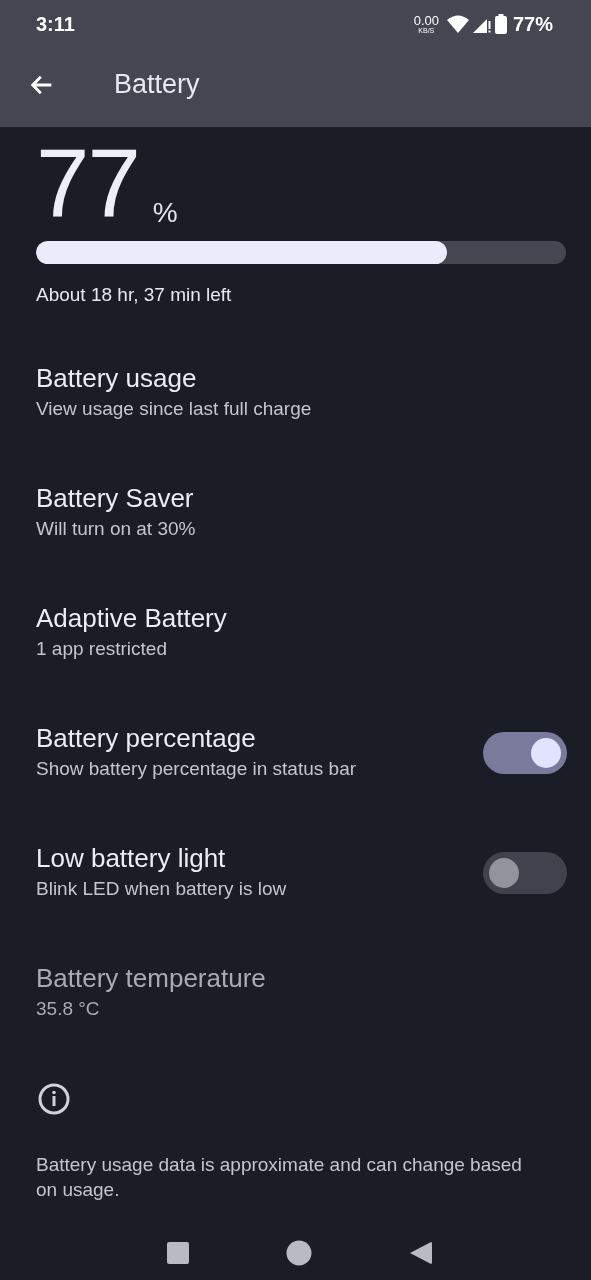 Image resolution: width=591 pixels, height=1280 pixels. What do you see at coordinates (54, 1099) in the screenshot?
I see `info-icon` at bounding box center [54, 1099].